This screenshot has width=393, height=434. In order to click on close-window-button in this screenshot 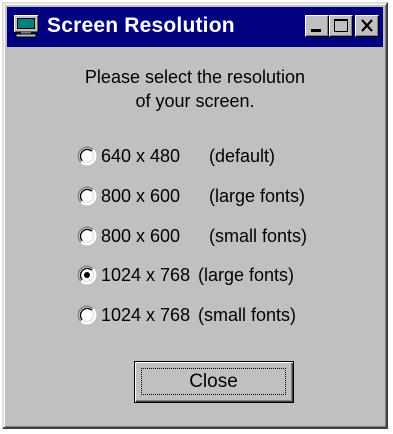, I will do `click(367, 26)`.